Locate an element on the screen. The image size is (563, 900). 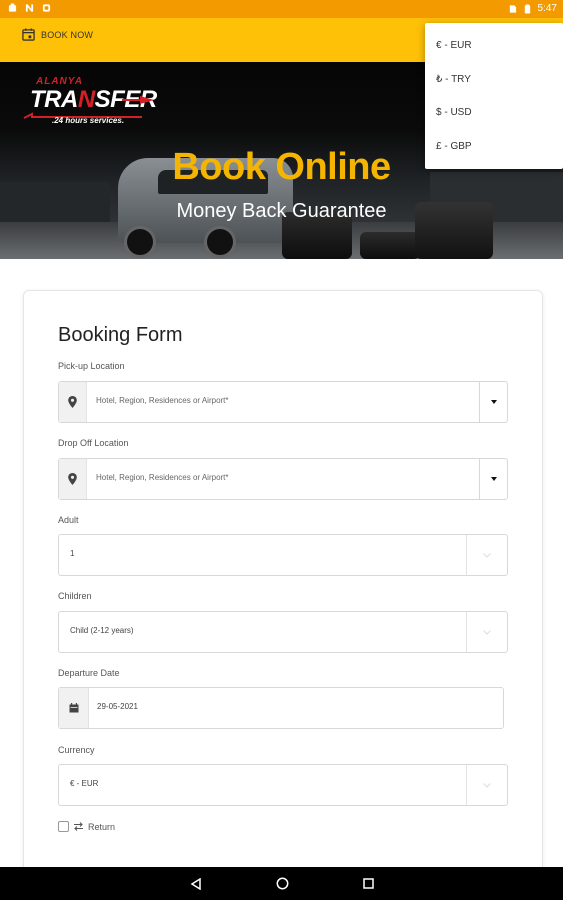
return-label: Return is located at coordinates (102, 826).